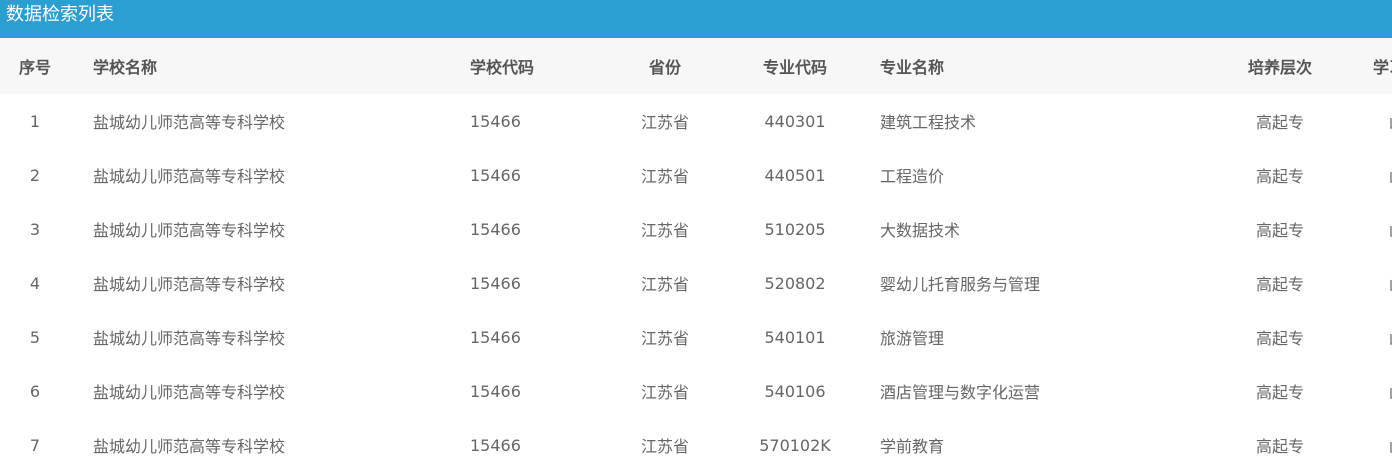  I want to click on column-header-seq: 序号, so click(34, 67).